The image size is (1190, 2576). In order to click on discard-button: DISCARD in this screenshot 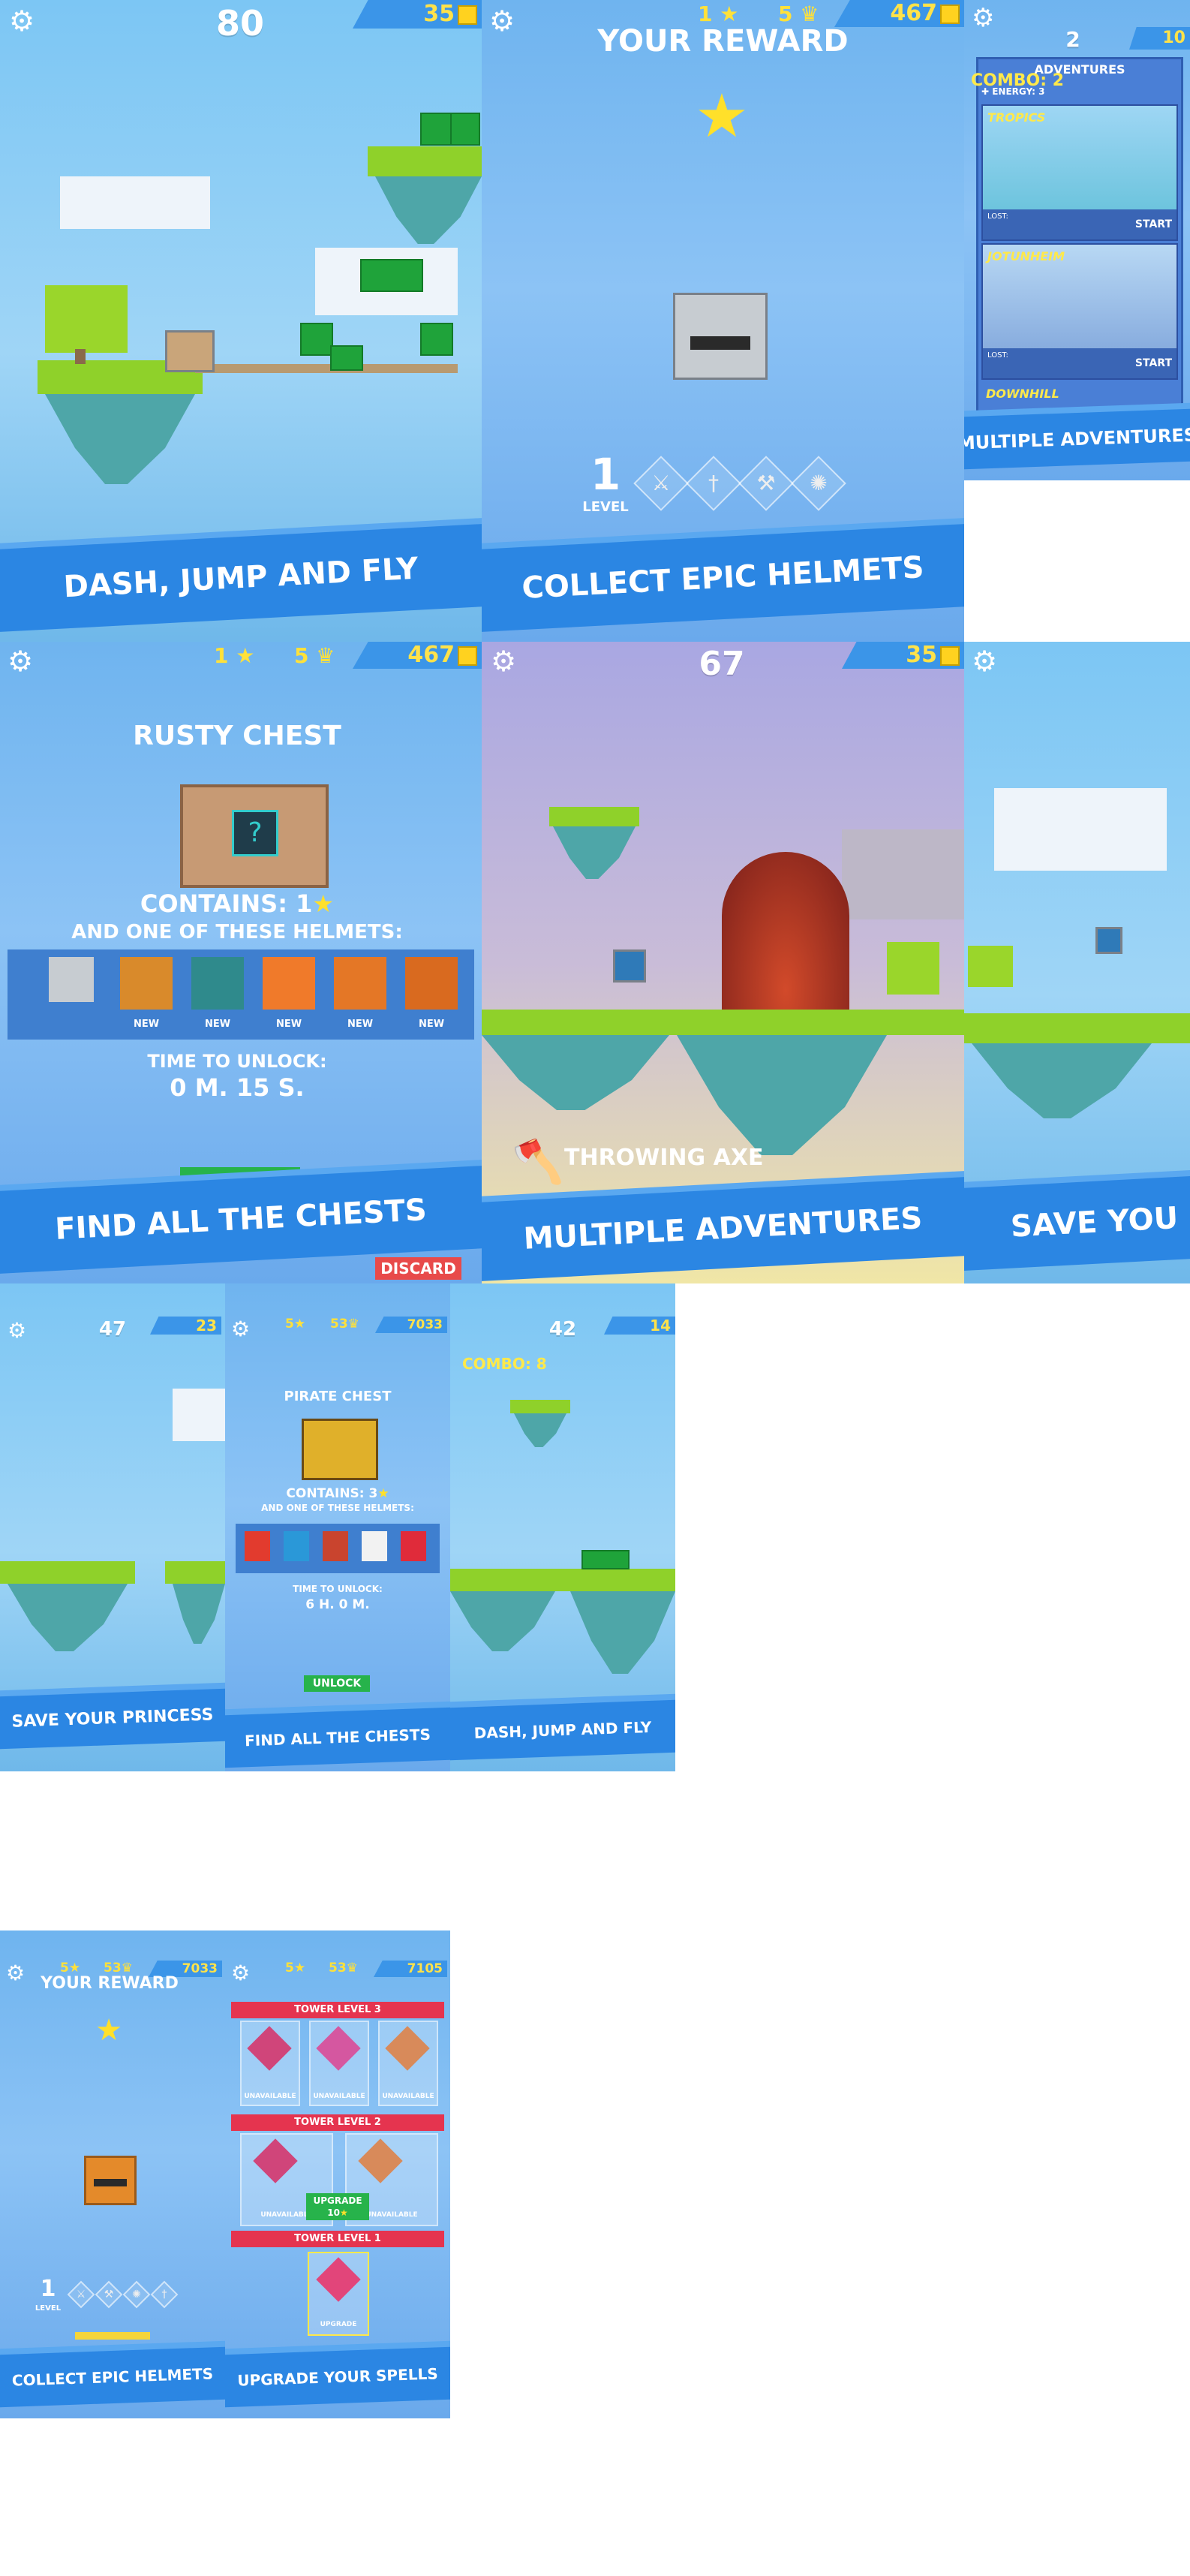, I will do `click(418, 1268)`.